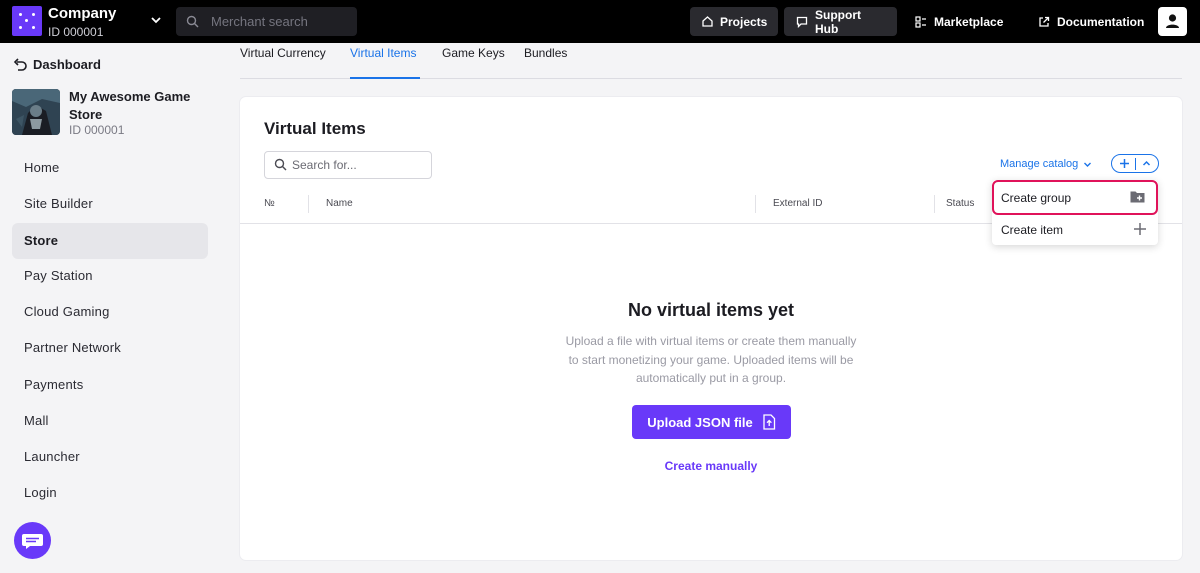  I want to click on home-icon, so click(707, 21).